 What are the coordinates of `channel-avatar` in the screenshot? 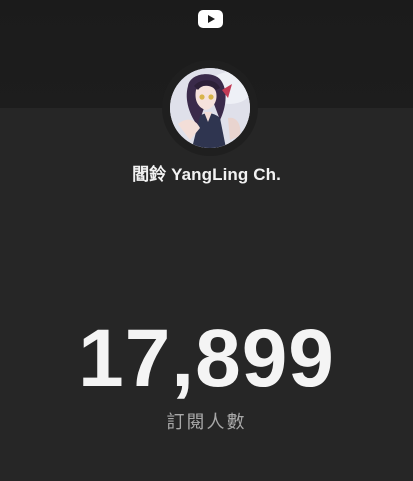 It's located at (210, 108).